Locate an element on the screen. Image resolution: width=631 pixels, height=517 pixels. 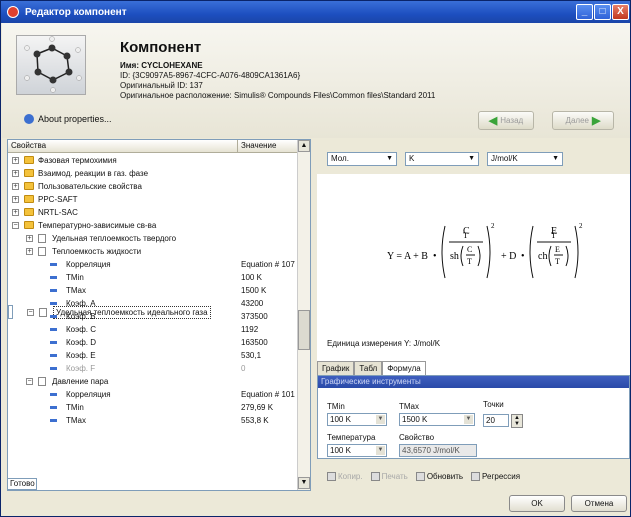
cancel-button: Отмена is located at coordinates (599, 503).